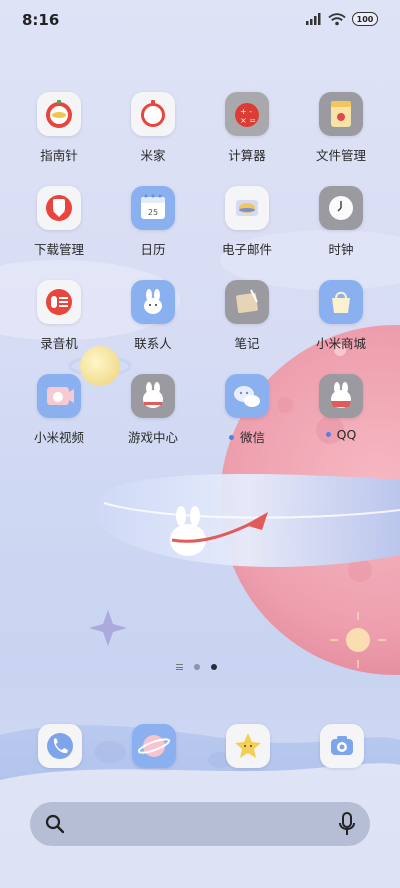  Describe the element at coordinates (252, 437) in the screenshot. I see `app-label-wechat-text: 微信` at that location.